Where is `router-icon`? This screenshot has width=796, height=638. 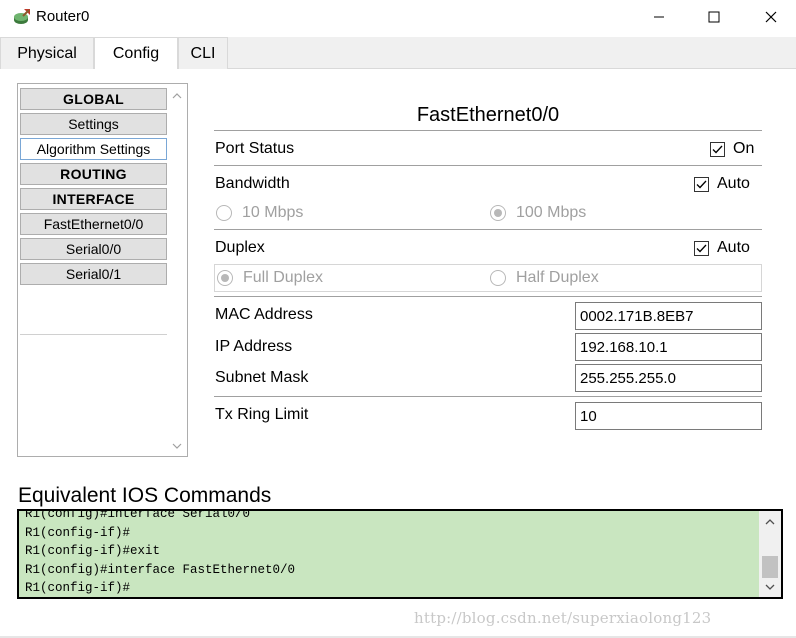
router-icon is located at coordinates (22, 17).